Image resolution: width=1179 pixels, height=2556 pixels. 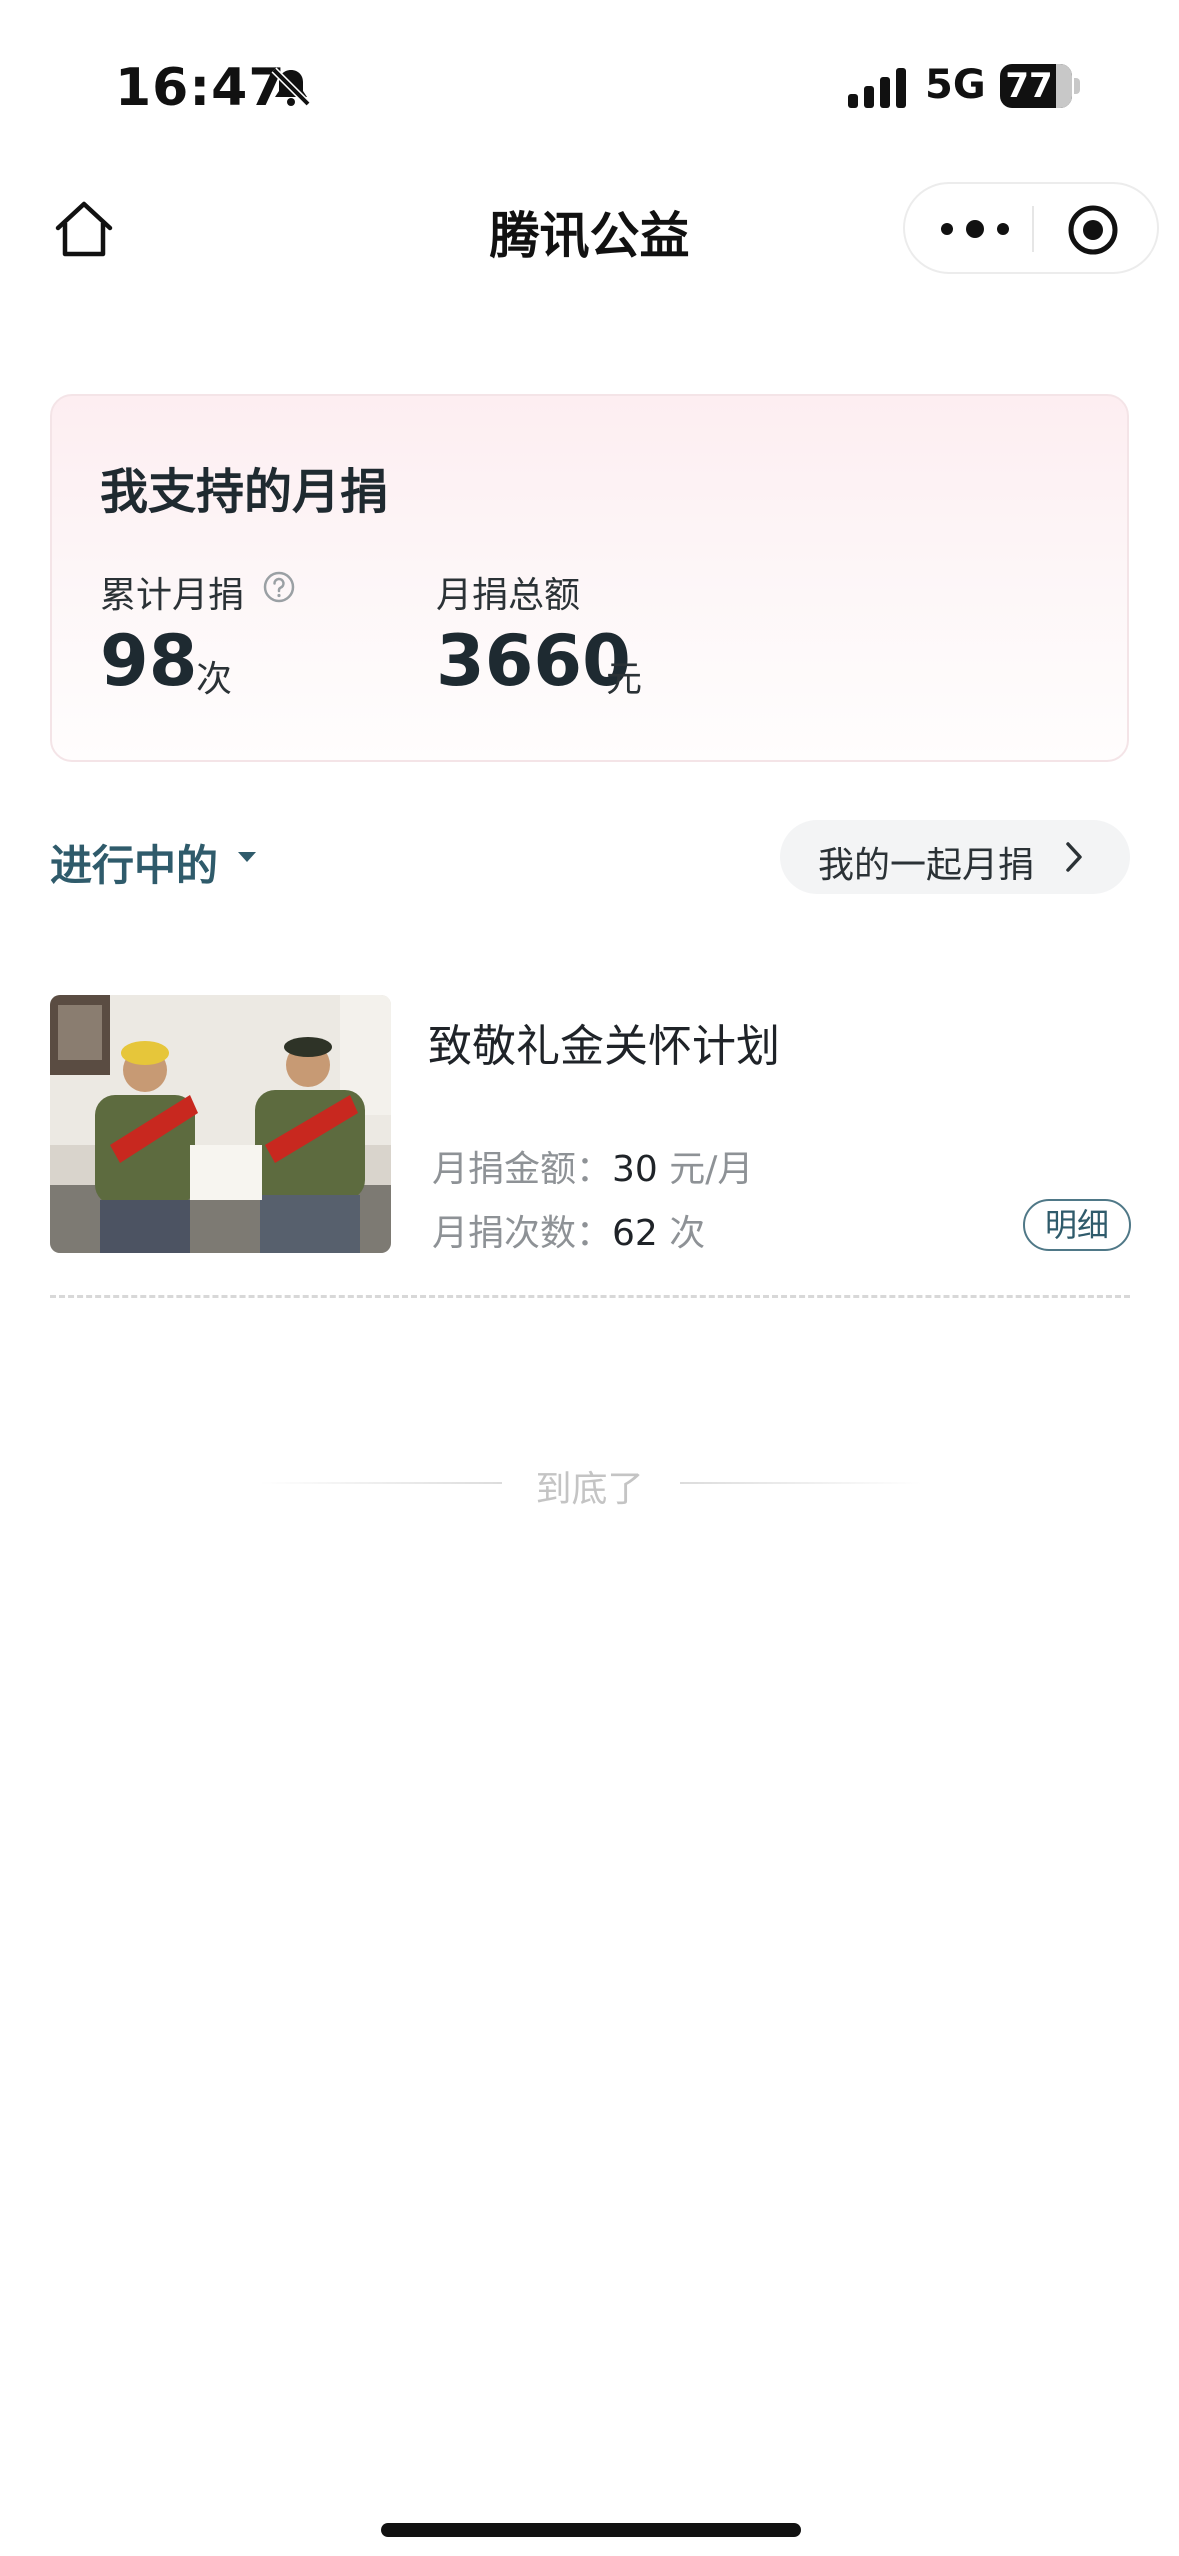 What do you see at coordinates (220, 1124) in the screenshot?
I see `project-thumbnail-image` at bounding box center [220, 1124].